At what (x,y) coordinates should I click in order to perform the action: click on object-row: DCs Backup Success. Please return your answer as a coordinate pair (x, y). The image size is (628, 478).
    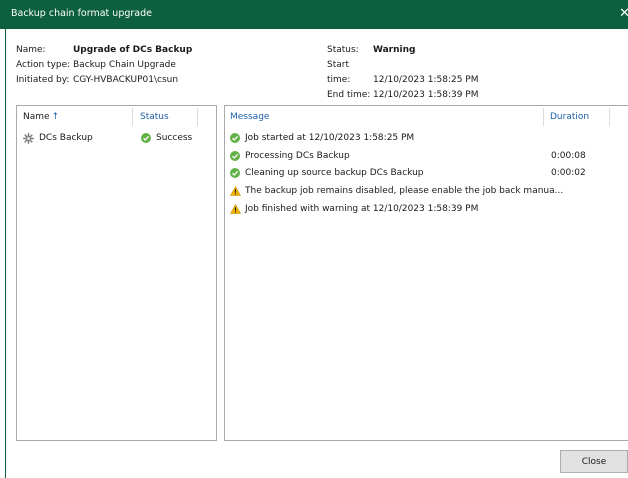
    Looking at the image, I should click on (115, 138).